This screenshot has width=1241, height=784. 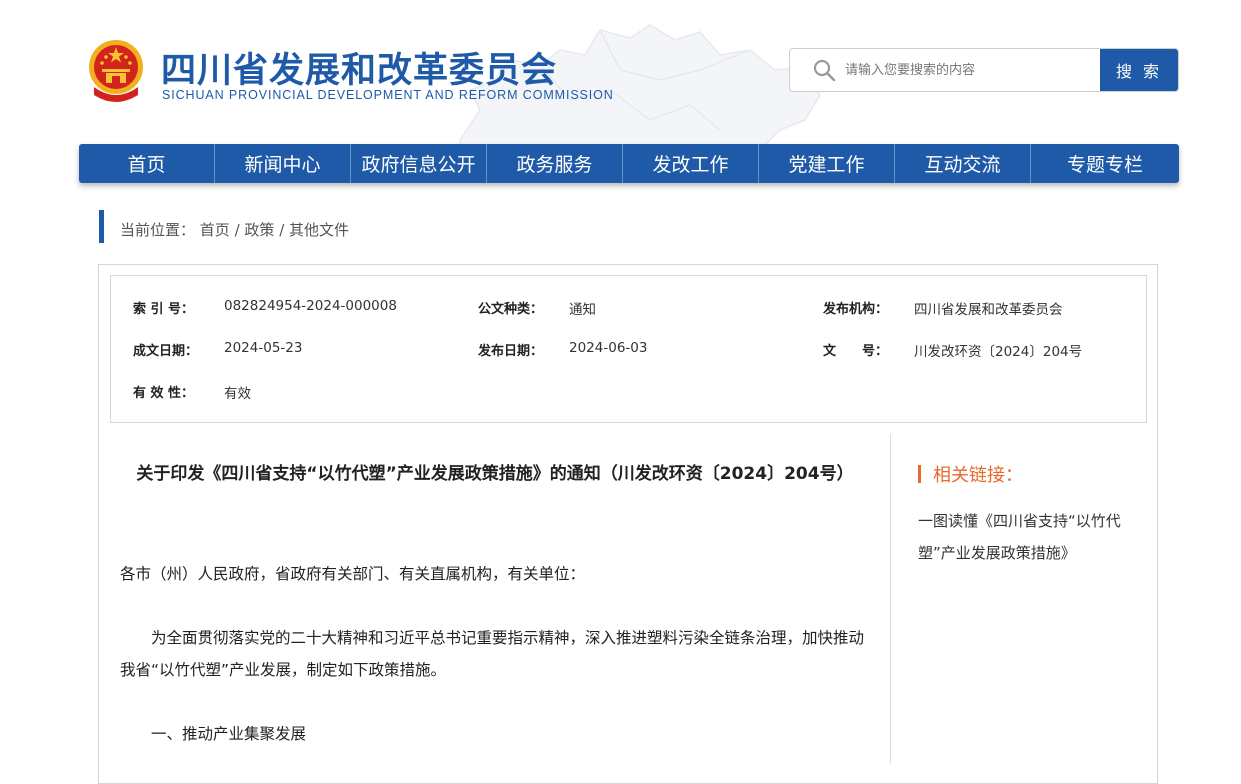 I want to click on nav-item-party-building: 党建工作, so click(x=827, y=163).